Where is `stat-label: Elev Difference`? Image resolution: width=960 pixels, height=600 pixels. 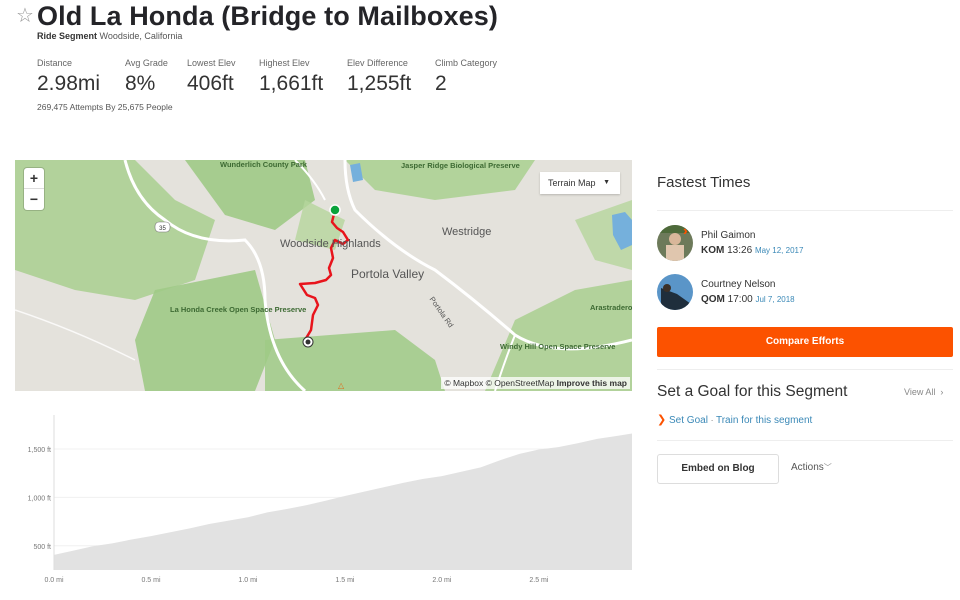 stat-label: Elev Difference is located at coordinates (377, 63).